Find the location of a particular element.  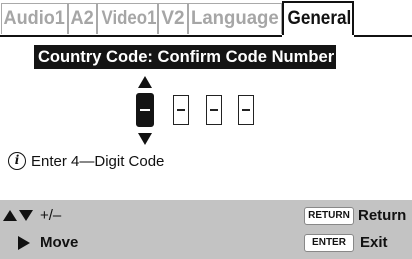

return-key: RETURN is located at coordinates (329, 216).